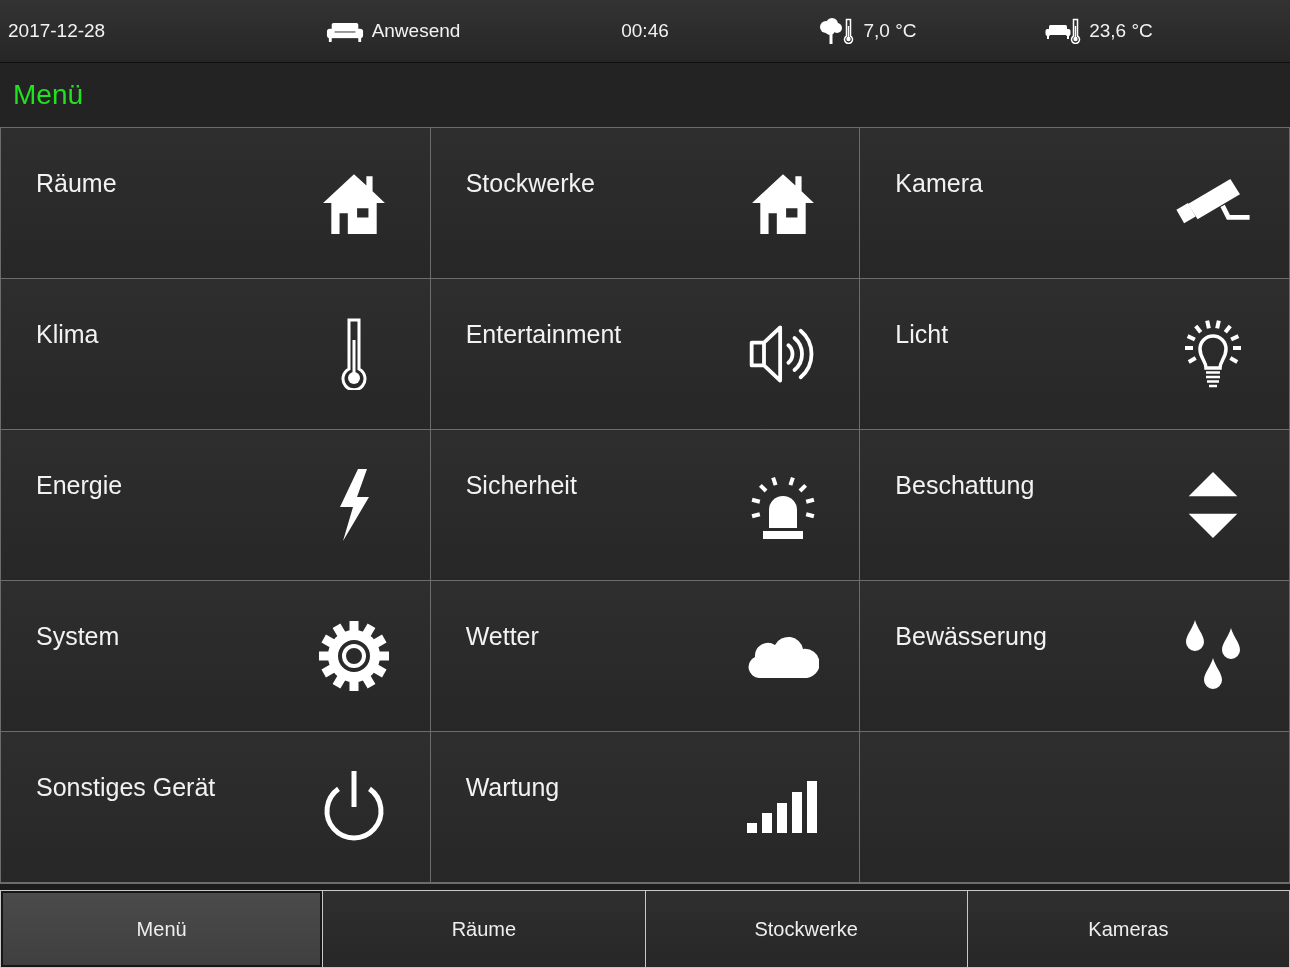 The width and height of the screenshot is (1290, 968). Describe the element at coordinates (1074, 354) in the screenshot. I see `menu-tile: Licht` at that location.